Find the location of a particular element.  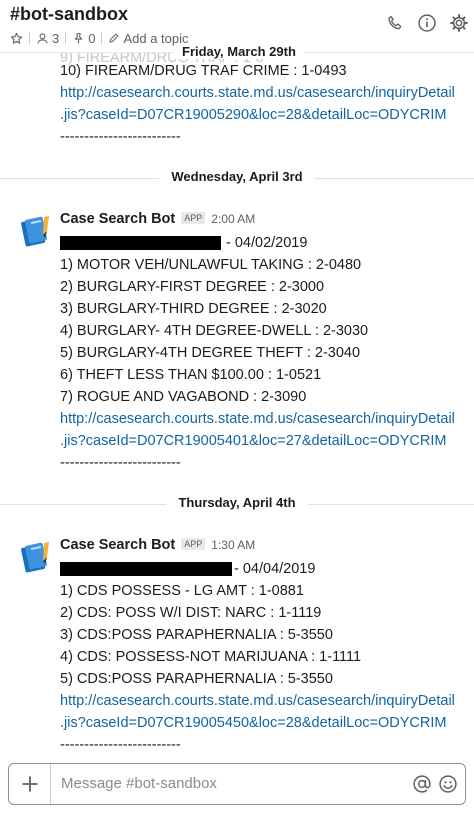

emoji-button is located at coordinates (448, 784).